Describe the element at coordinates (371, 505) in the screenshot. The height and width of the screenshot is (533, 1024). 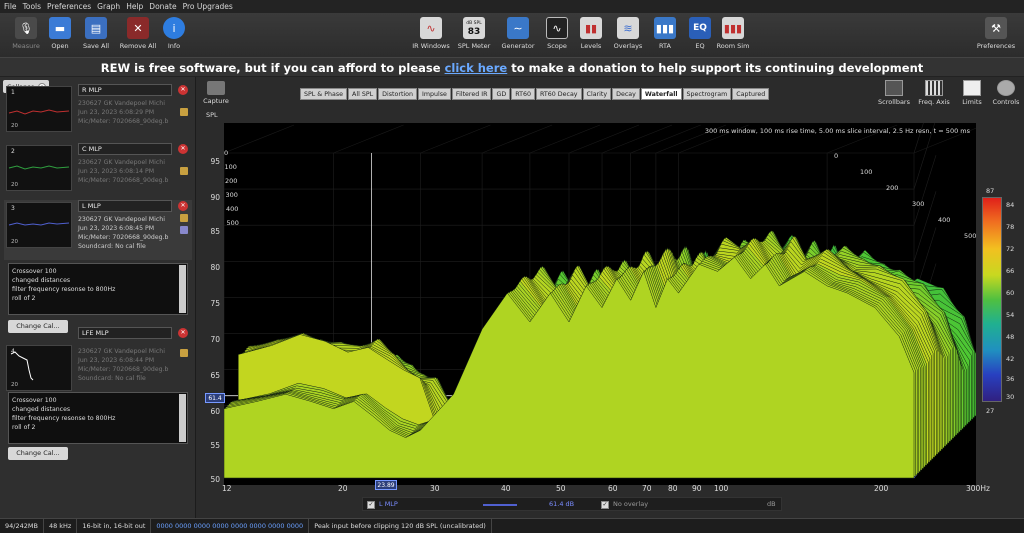
I see `legend-checkbox: ✓` at that location.